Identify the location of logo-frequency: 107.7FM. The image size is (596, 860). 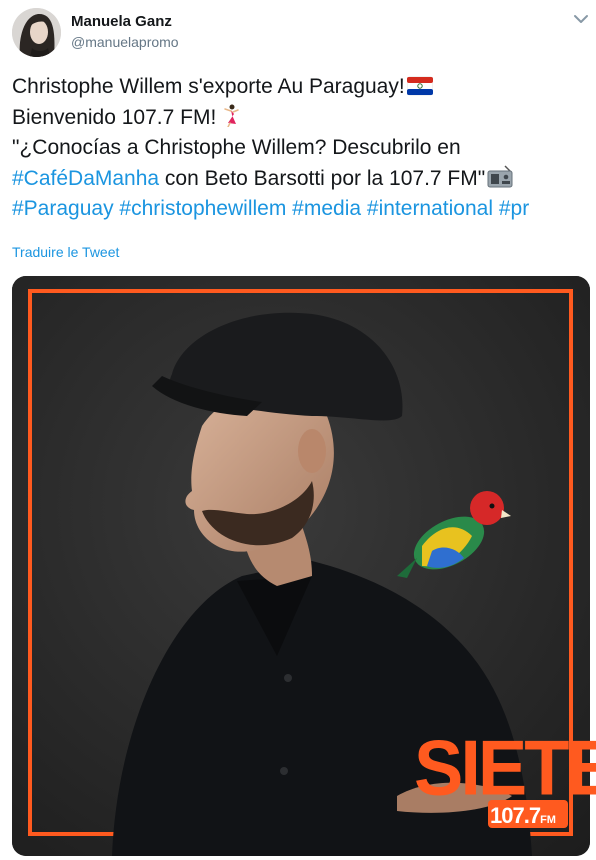
(523, 816).